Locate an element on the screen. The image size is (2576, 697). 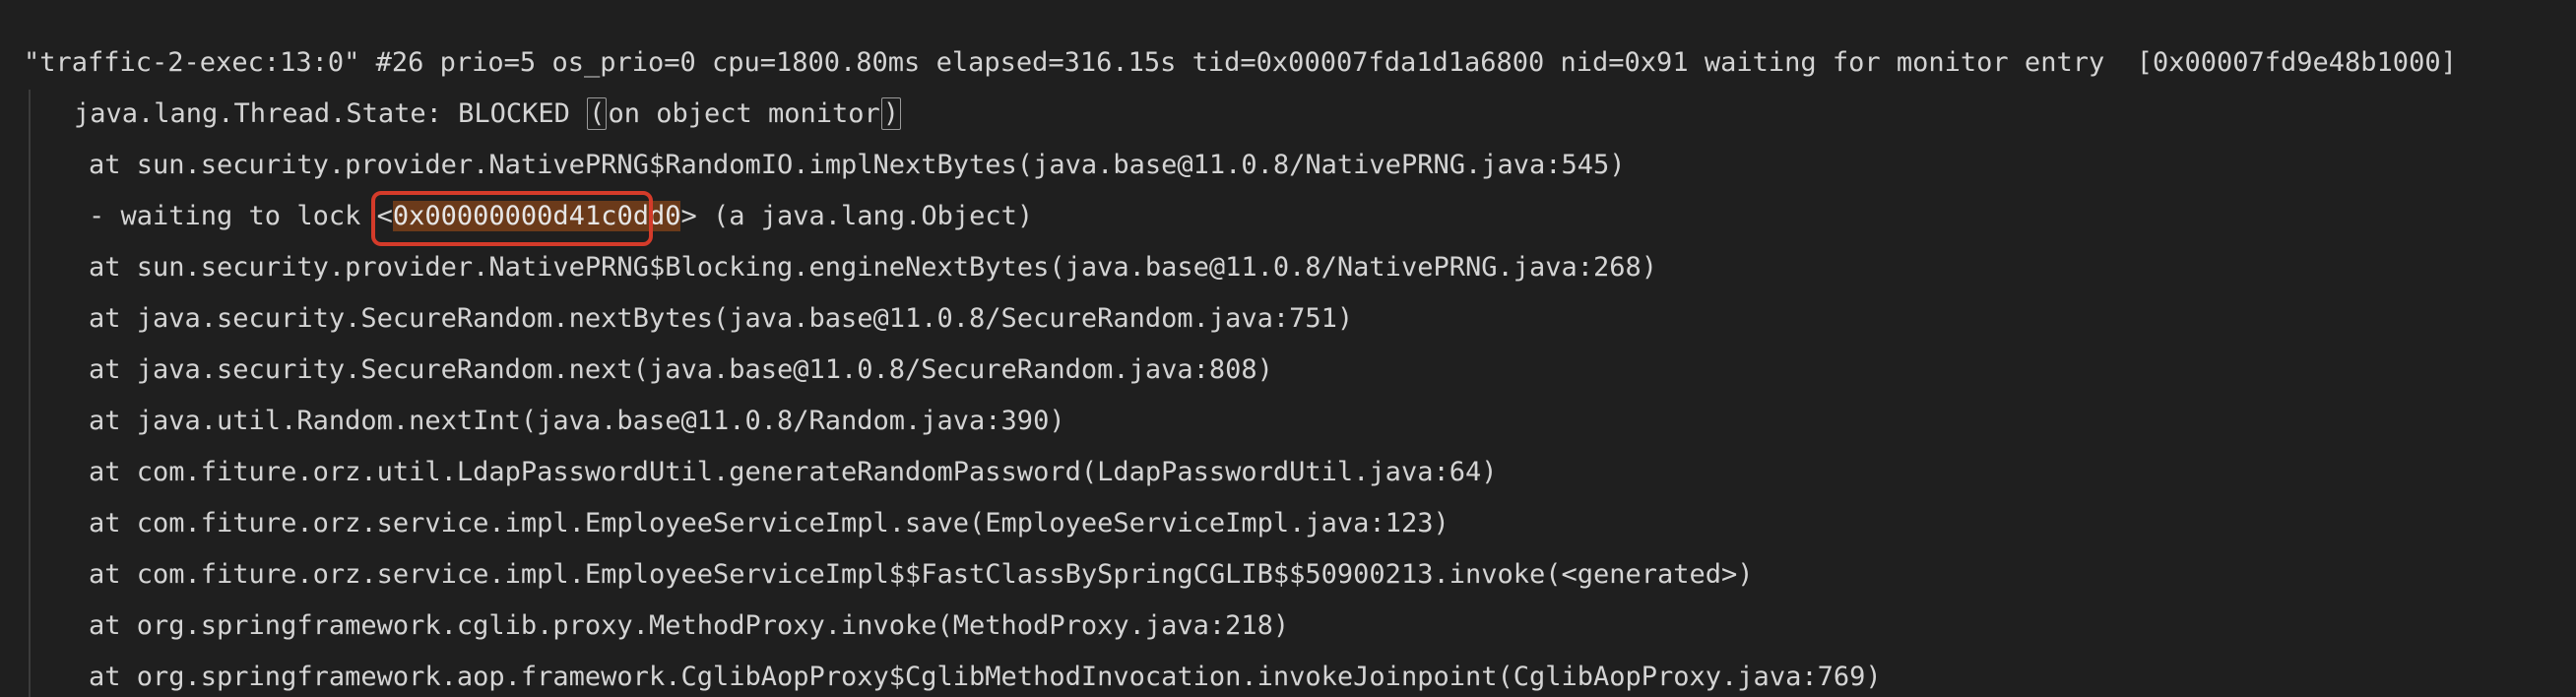
lock-object-type: (a java.lang.Object) is located at coordinates (865, 216).